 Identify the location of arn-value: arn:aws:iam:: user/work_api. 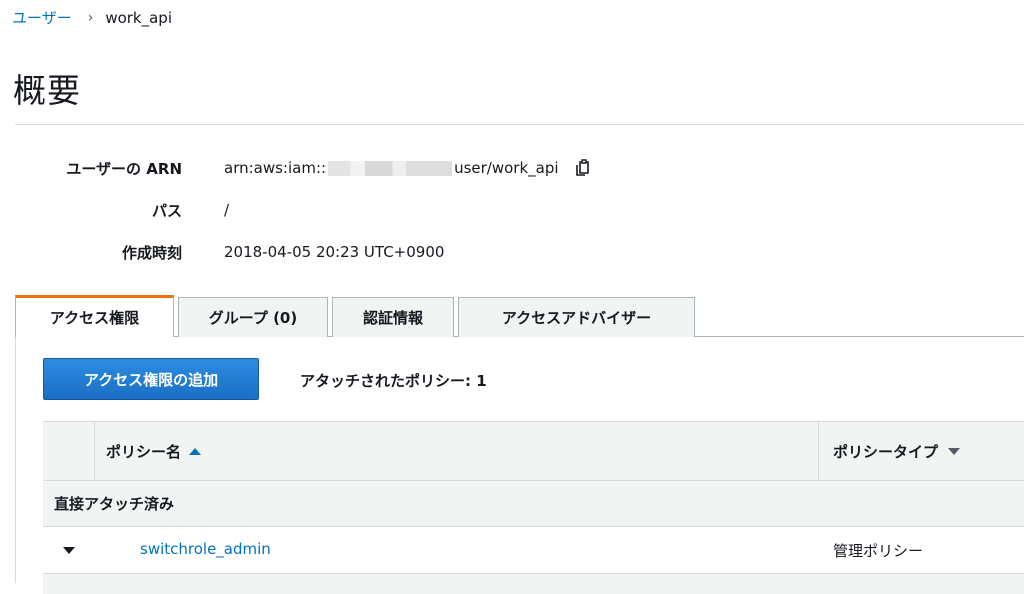
(408, 168).